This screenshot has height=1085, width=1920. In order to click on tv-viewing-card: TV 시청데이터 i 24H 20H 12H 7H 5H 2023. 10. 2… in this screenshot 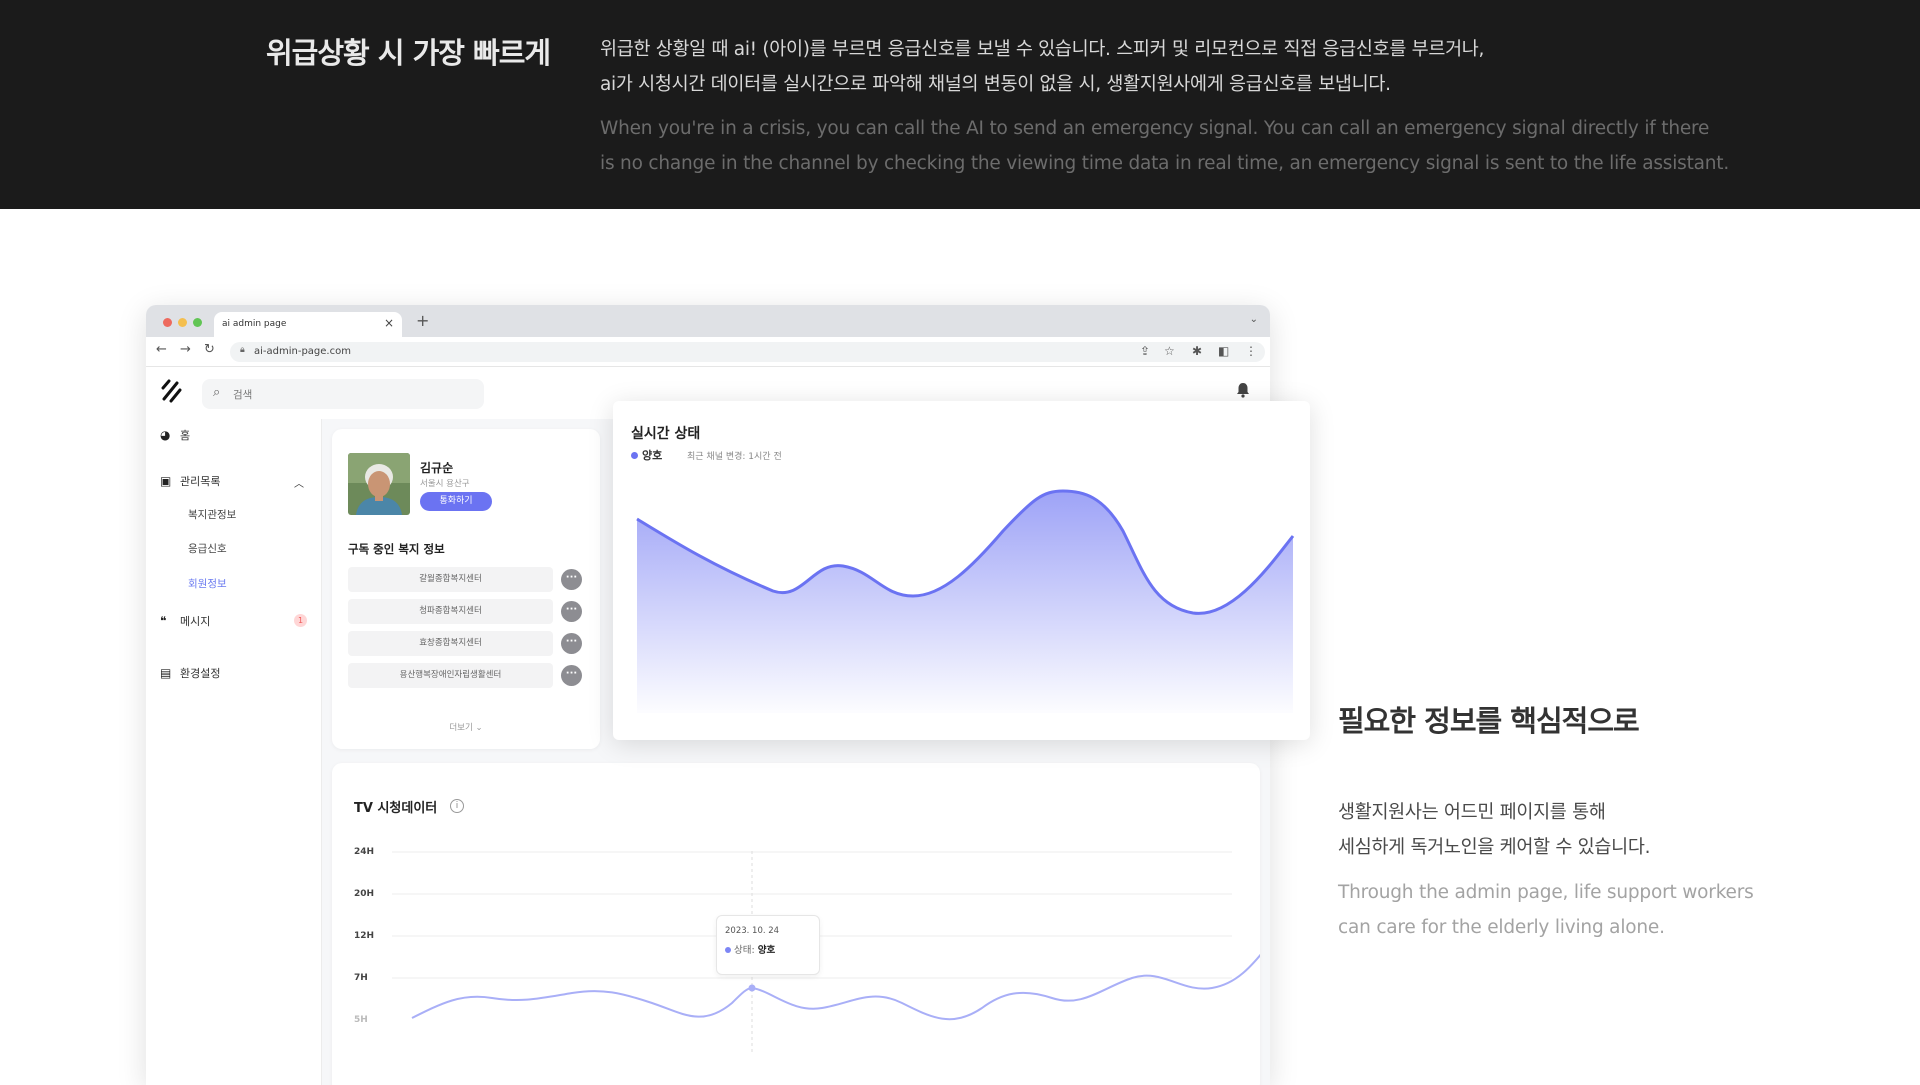, I will do `click(796, 924)`.